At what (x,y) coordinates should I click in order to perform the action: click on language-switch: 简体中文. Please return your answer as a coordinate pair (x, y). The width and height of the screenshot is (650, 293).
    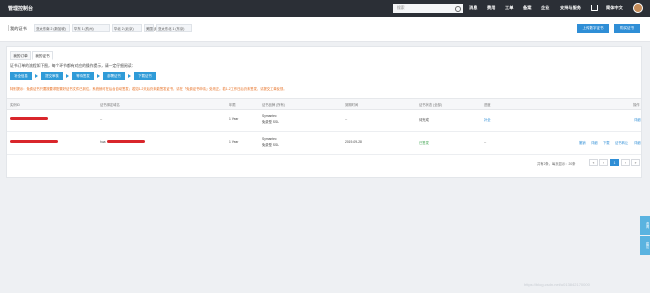
    Looking at the image, I should click on (614, 8).